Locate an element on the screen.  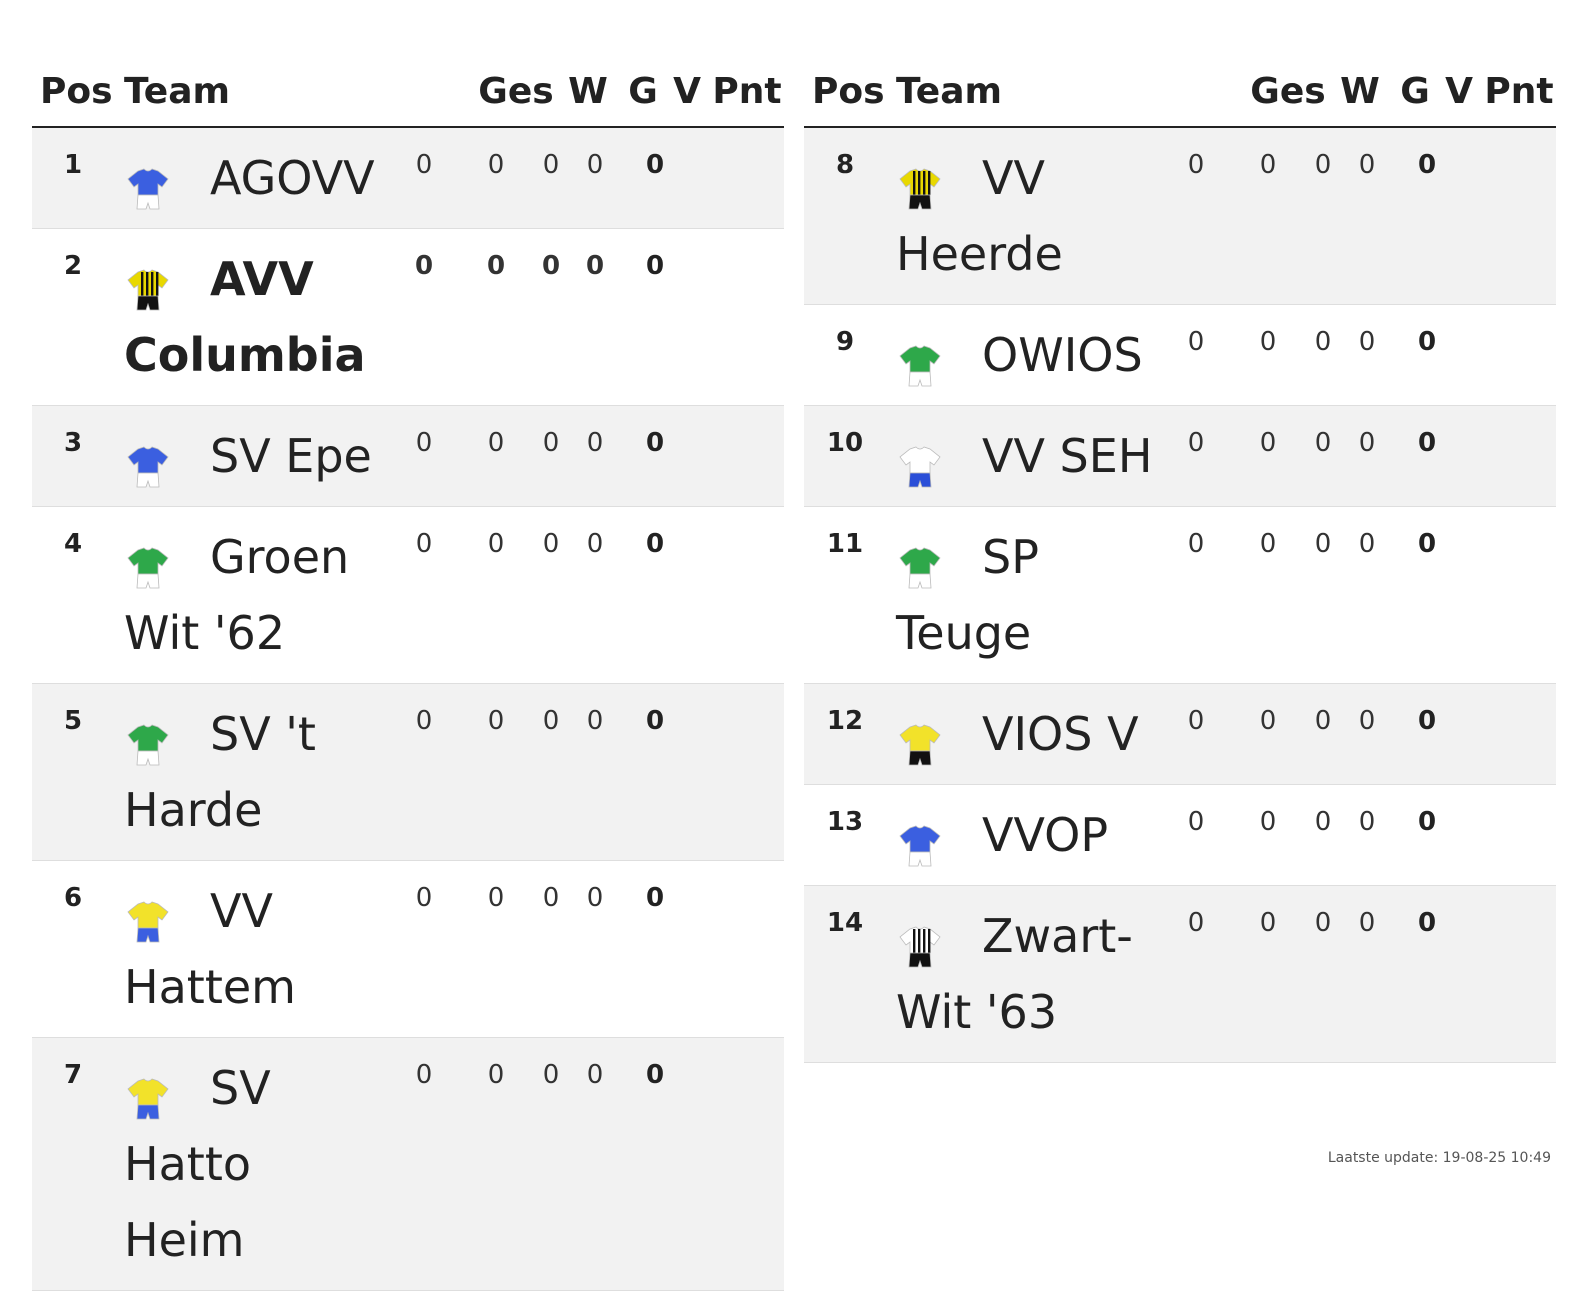
team-cell: VIOS V is located at coordinates (981, 734).